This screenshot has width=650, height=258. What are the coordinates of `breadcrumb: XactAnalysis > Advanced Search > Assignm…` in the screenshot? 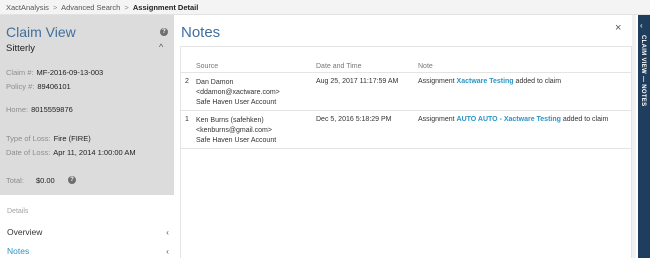 It's located at (325, 7).